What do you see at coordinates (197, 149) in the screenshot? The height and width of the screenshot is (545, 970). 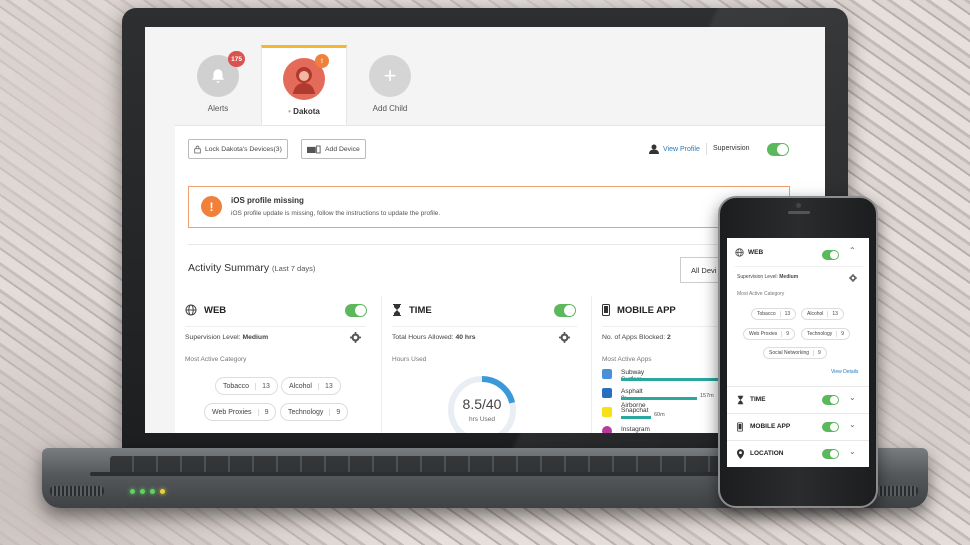 I see `lock-icon` at bounding box center [197, 149].